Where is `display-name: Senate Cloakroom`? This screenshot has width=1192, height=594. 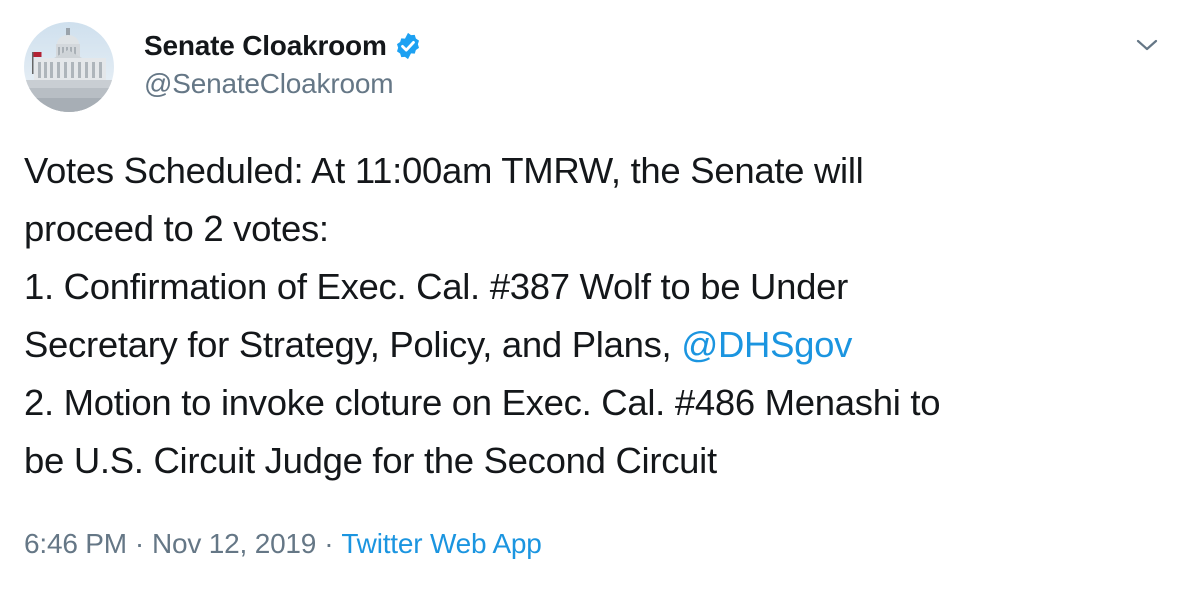 display-name: Senate Cloakroom is located at coordinates (265, 46).